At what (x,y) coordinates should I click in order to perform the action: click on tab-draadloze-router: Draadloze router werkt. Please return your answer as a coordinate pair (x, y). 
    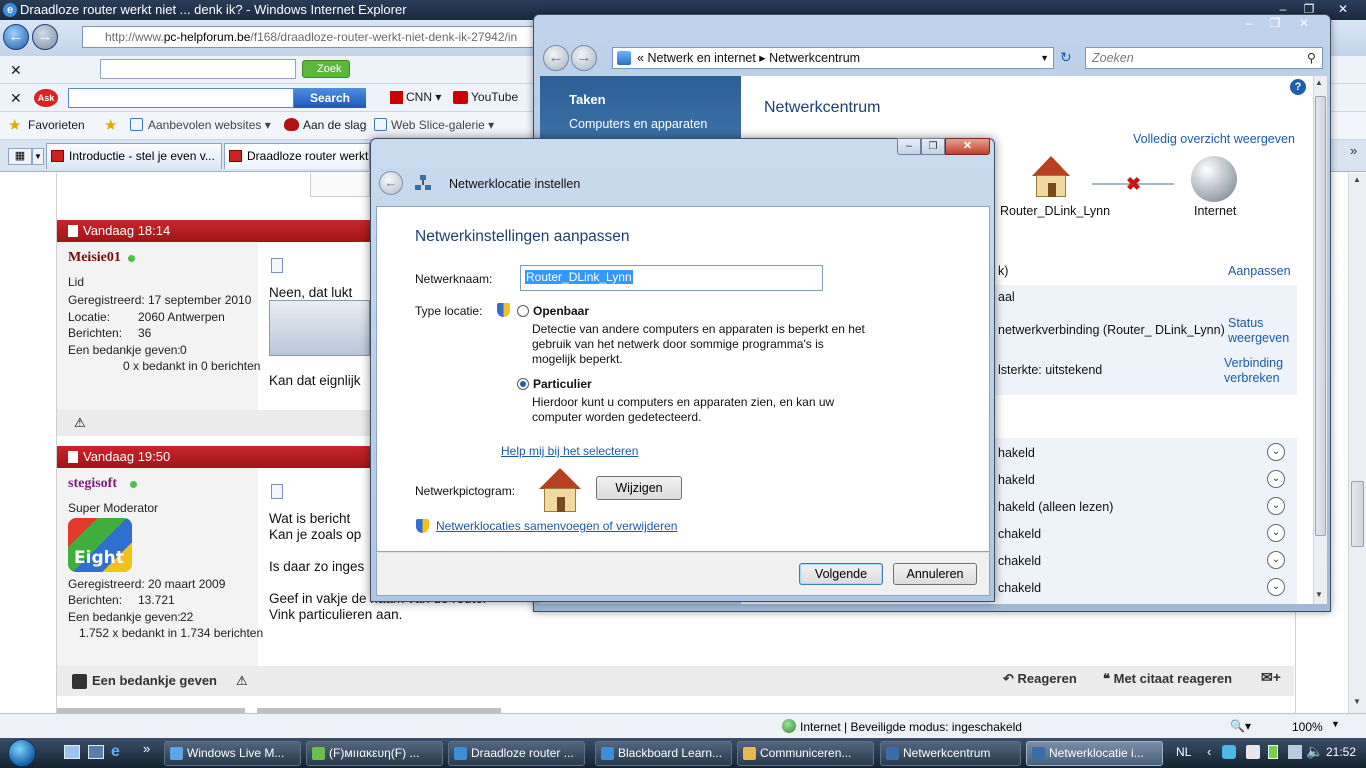
    Looking at the image, I should click on (297, 156).